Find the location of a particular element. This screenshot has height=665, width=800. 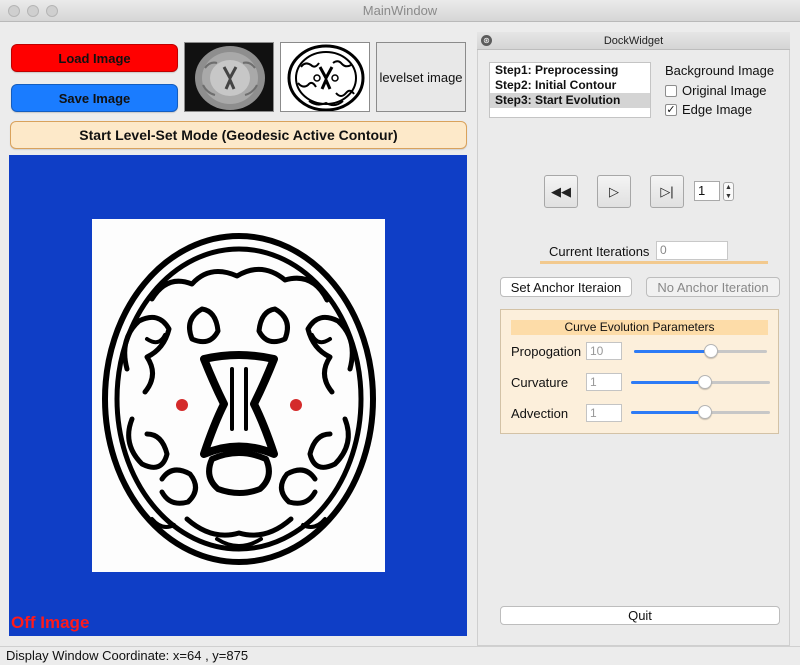

original-image-label: Original Image is located at coordinates (724, 90).